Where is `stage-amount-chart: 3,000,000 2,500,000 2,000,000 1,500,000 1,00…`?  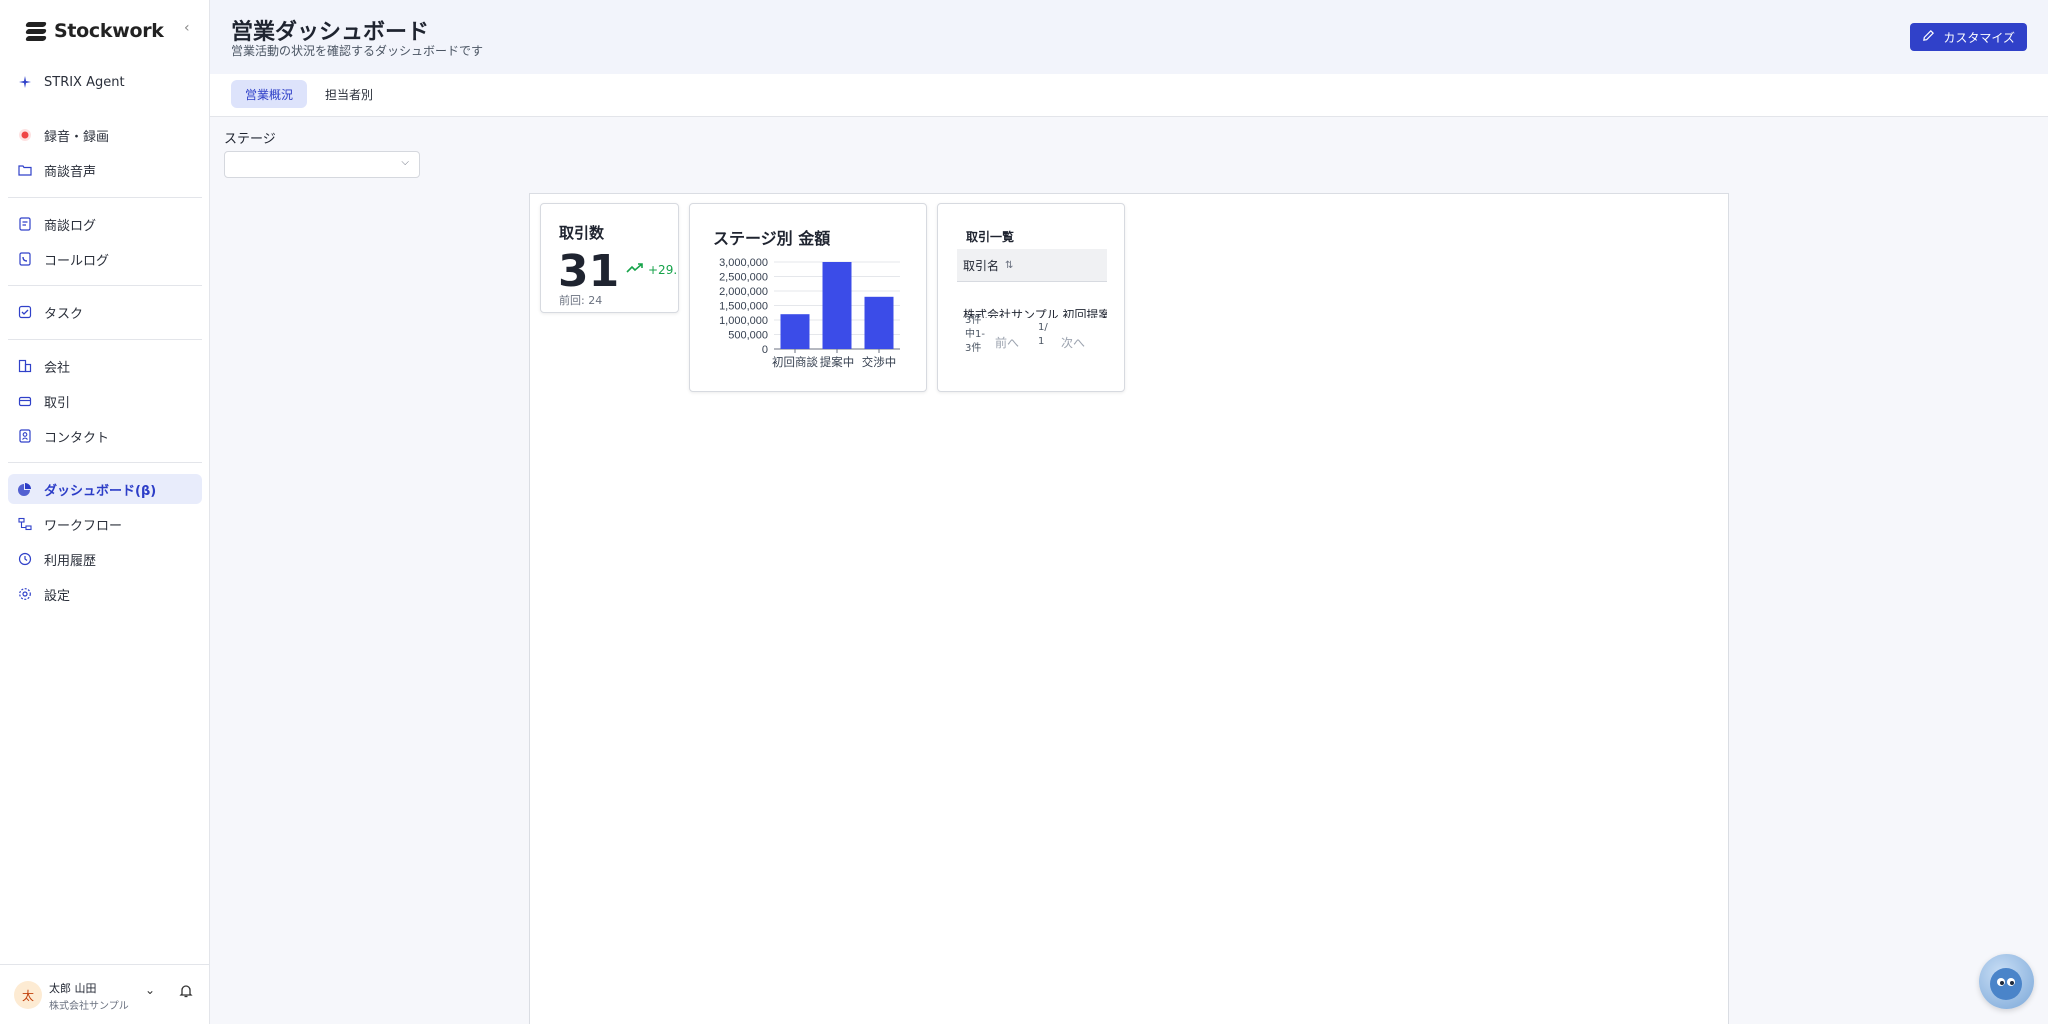
stage-amount-chart: 3,000,000 2,500,000 2,000,000 1,500,000 1,00… is located at coordinates (809, 313).